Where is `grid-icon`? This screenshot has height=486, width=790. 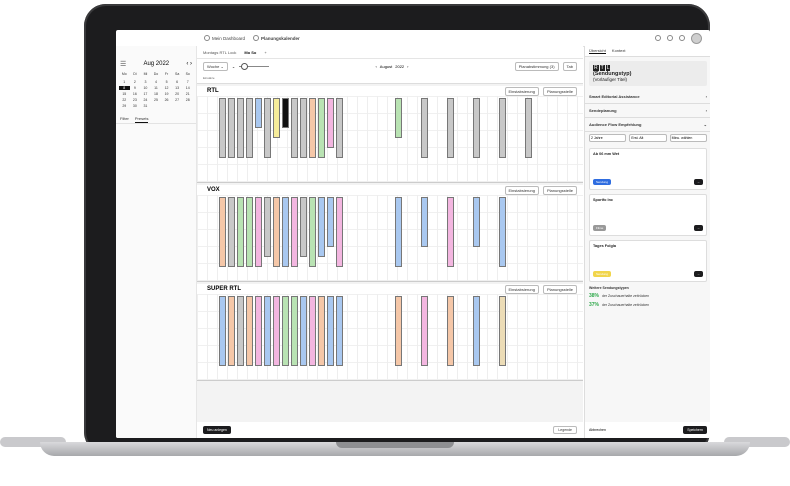 grid-icon is located at coordinates (658, 38).